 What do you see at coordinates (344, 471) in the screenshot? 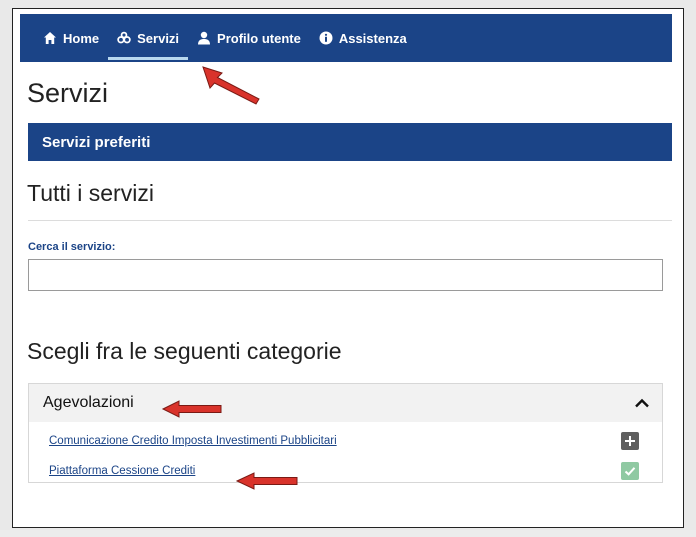
I see `service-row: Piattaforma Cessione Crediti` at bounding box center [344, 471].